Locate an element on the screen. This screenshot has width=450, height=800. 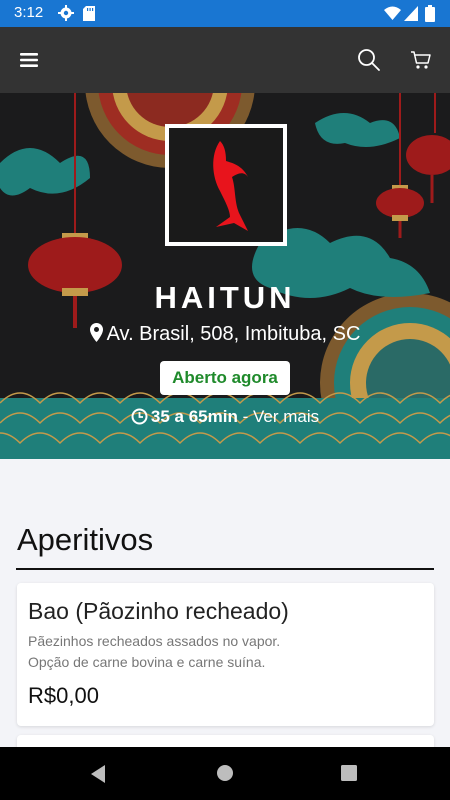
home-icon is located at coordinates (225, 773).